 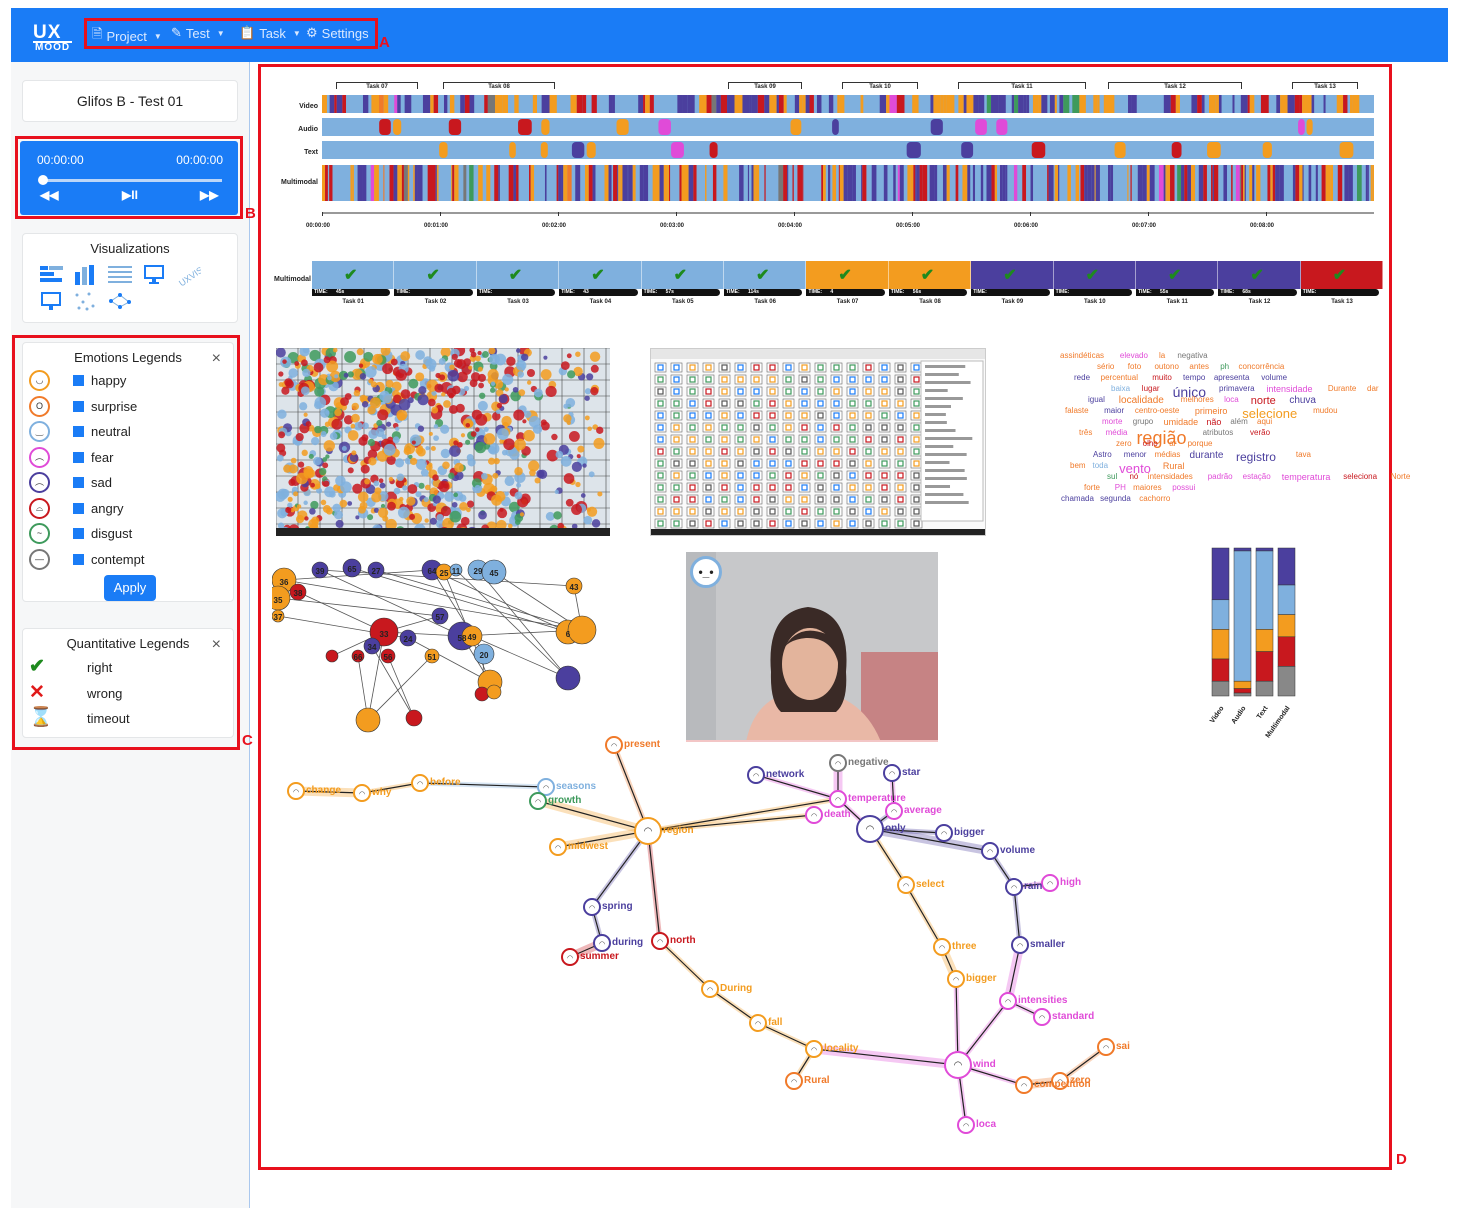 What do you see at coordinates (617, 906) in the screenshot?
I see `word-node-label: spring` at bounding box center [617, 906].